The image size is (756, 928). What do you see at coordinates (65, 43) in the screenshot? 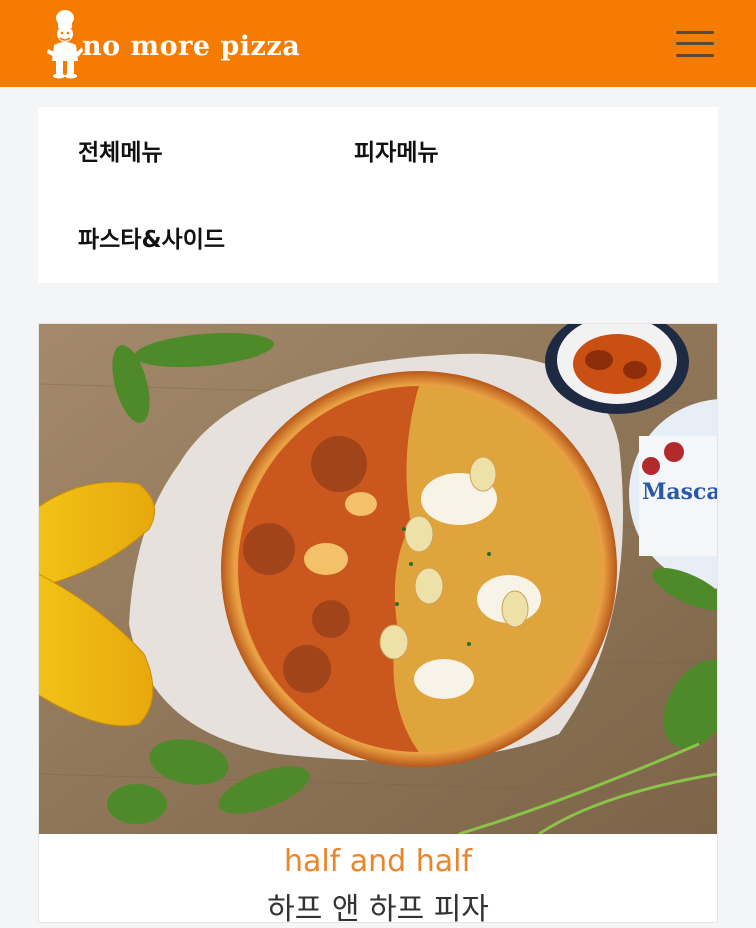
I see `chef-mascot-icon` at bounding box center [65, 43].